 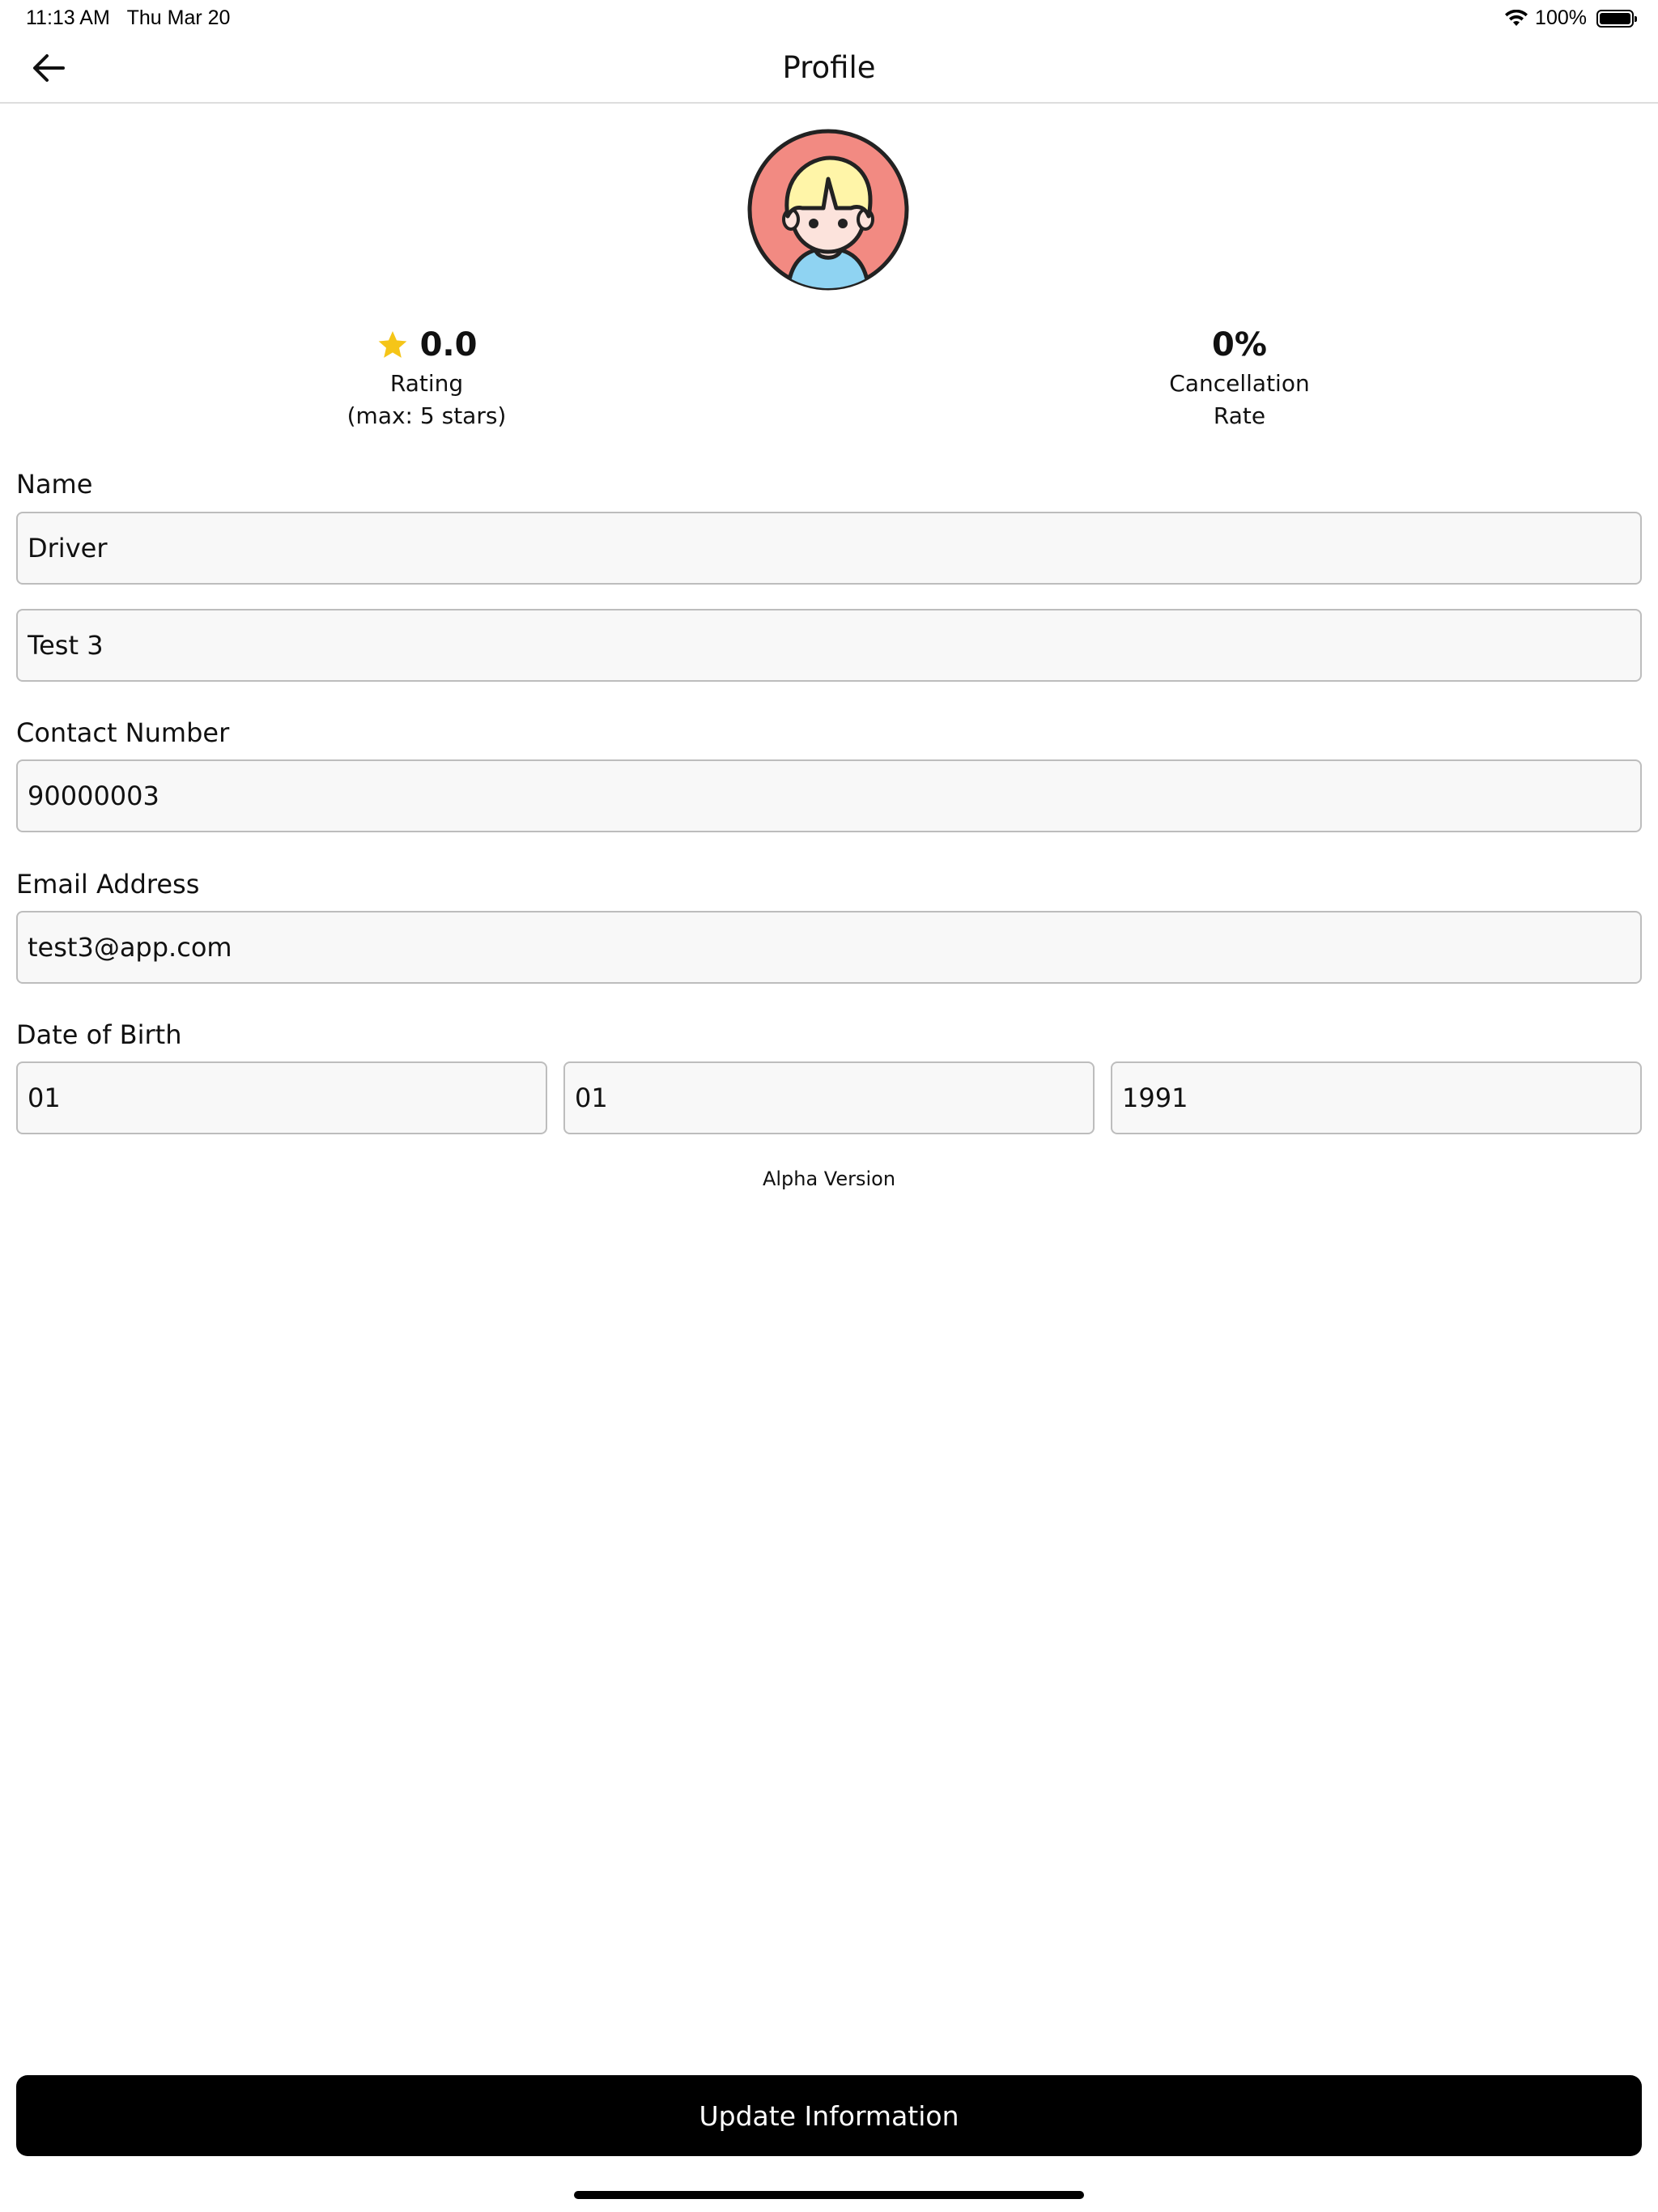 I want to click on contact-number-label: Contact Number, so click(x=123, y=732).